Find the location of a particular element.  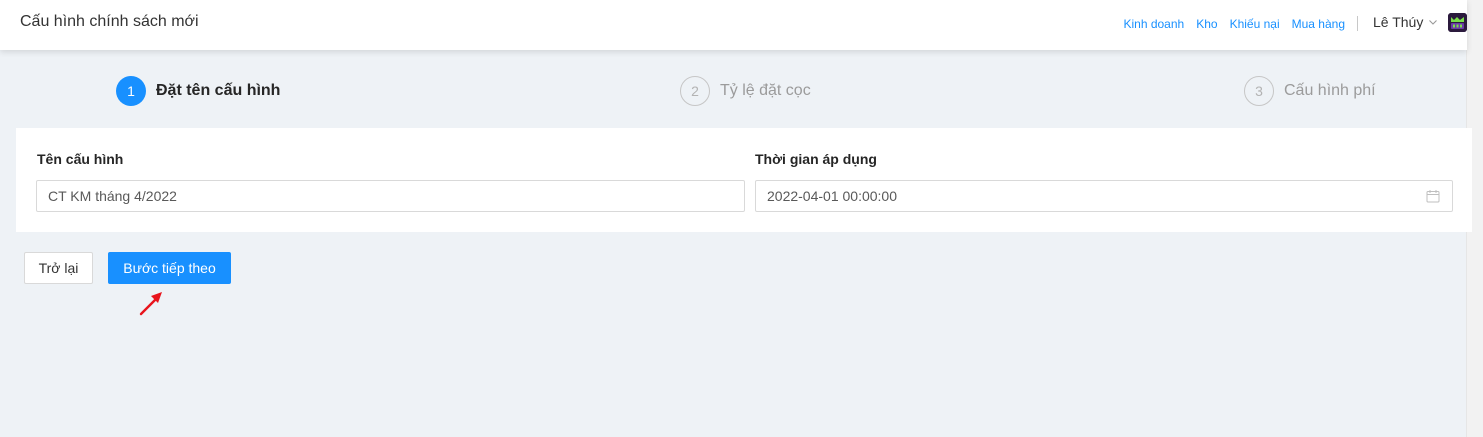

step-1-label: Đặt tên cấu hình is located at coordinates (218, 90).